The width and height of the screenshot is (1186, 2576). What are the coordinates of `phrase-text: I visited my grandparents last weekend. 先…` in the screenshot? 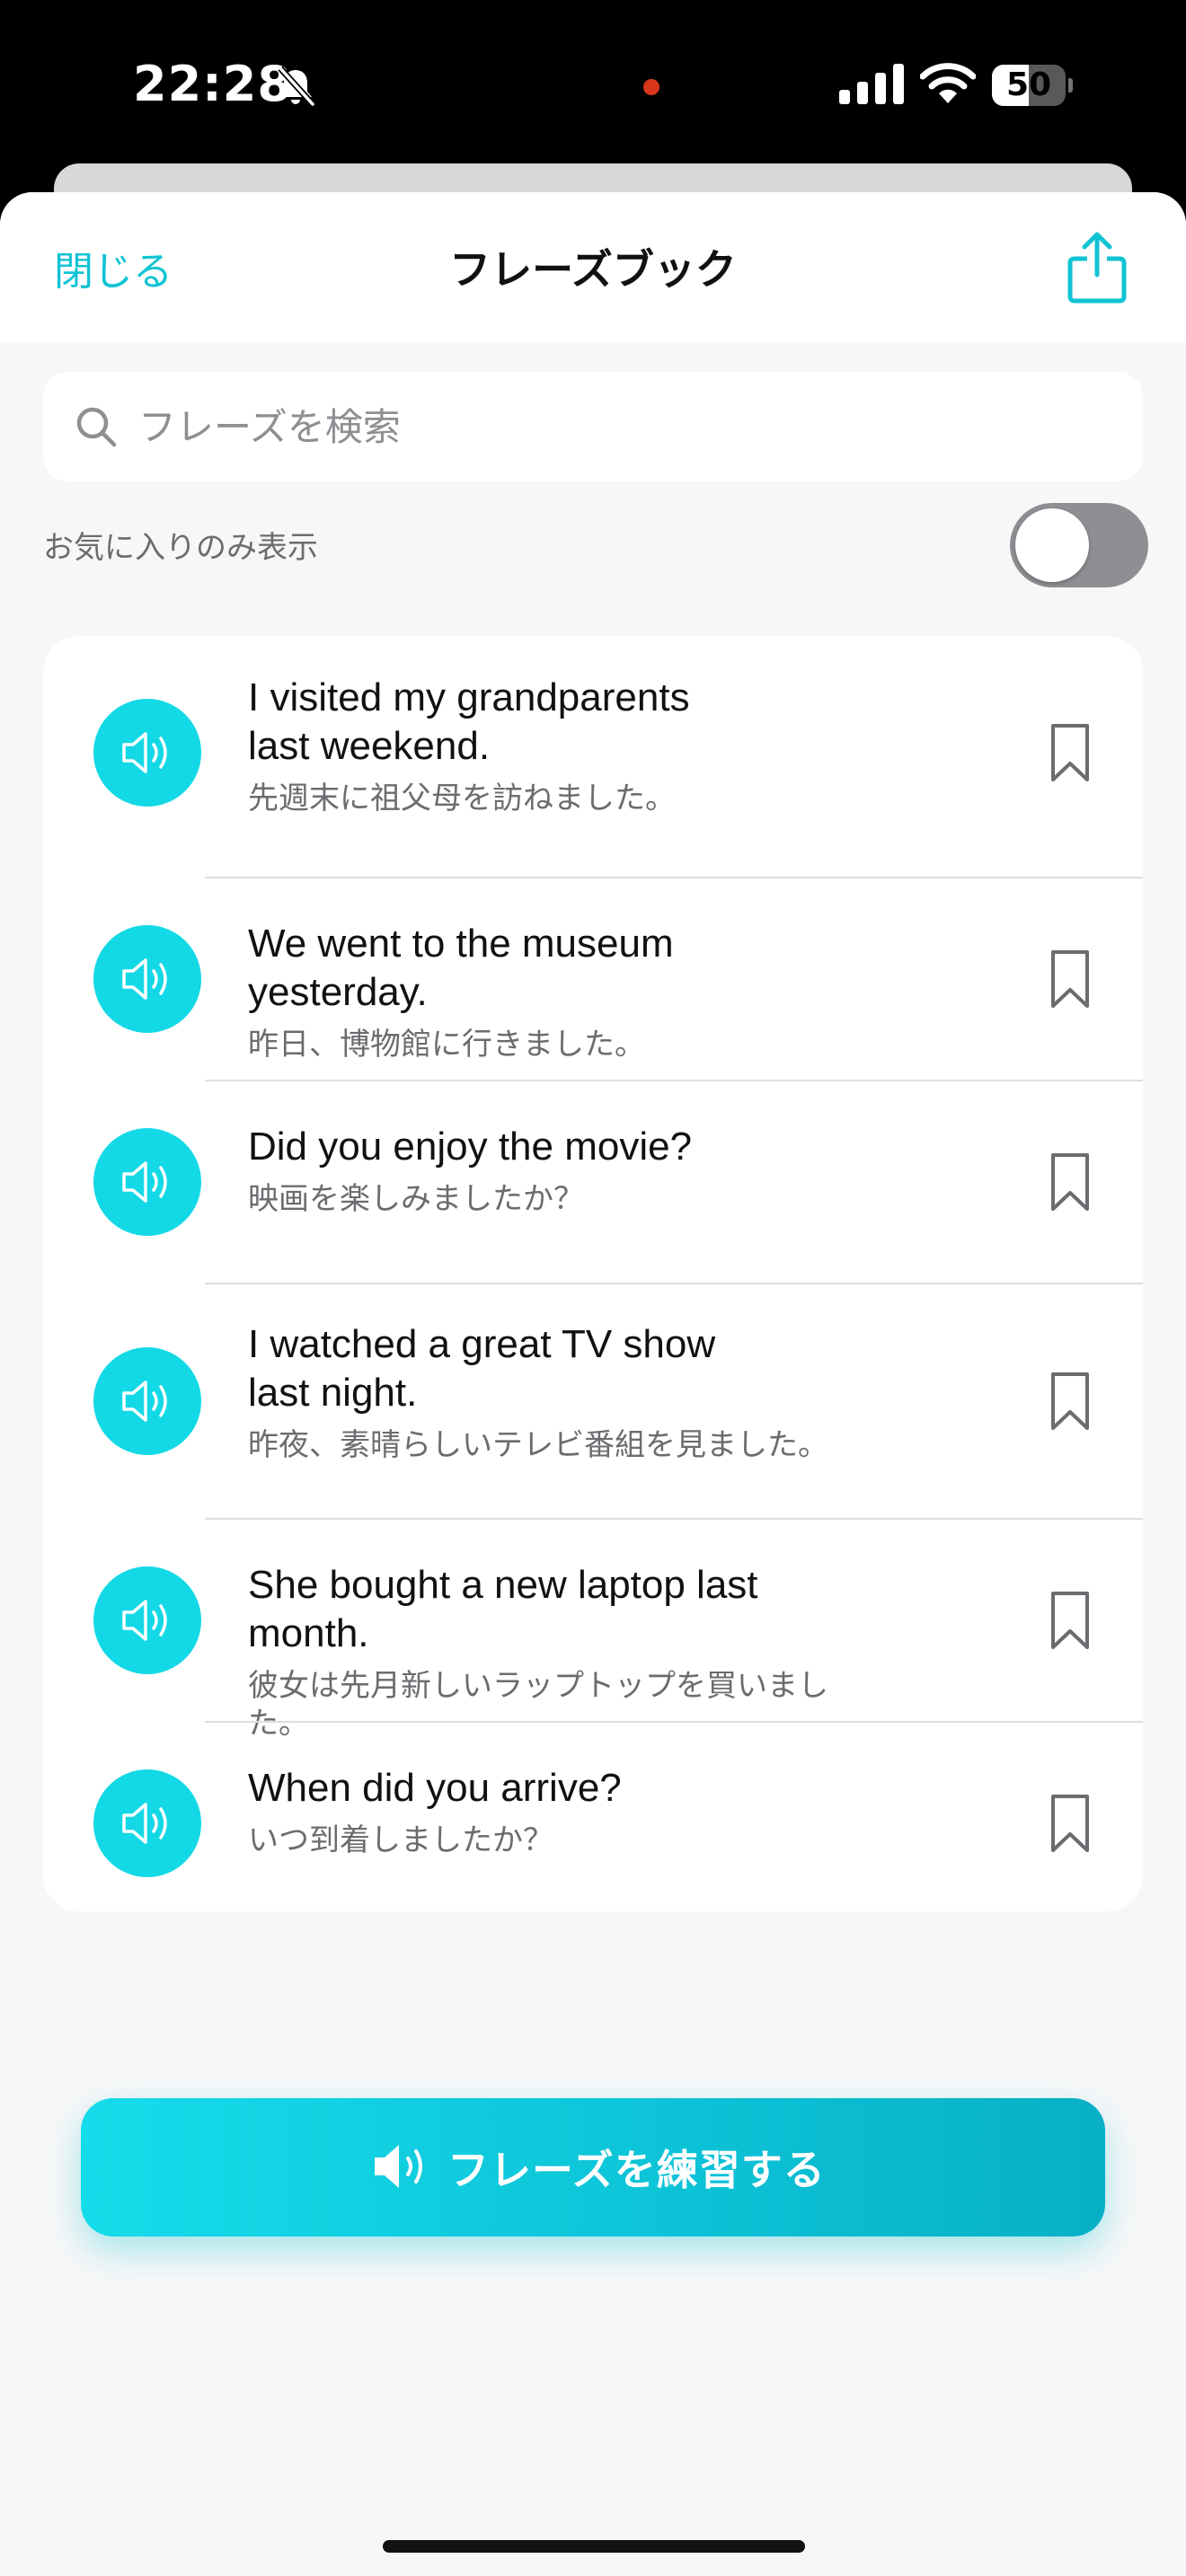 It's located at (544, 745).